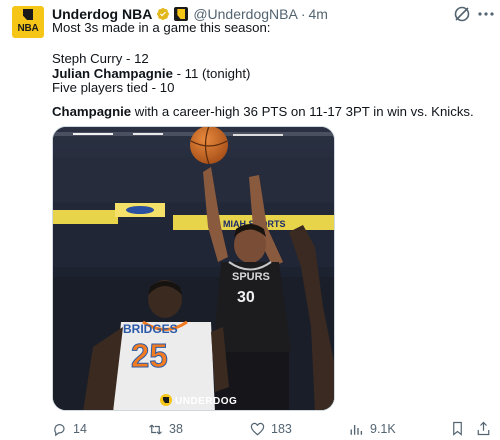 The width and height of the screenshot is (500, 440). I want to click on tweet-text-intro: Most 3s made in a game this season:, so click(161, 27).